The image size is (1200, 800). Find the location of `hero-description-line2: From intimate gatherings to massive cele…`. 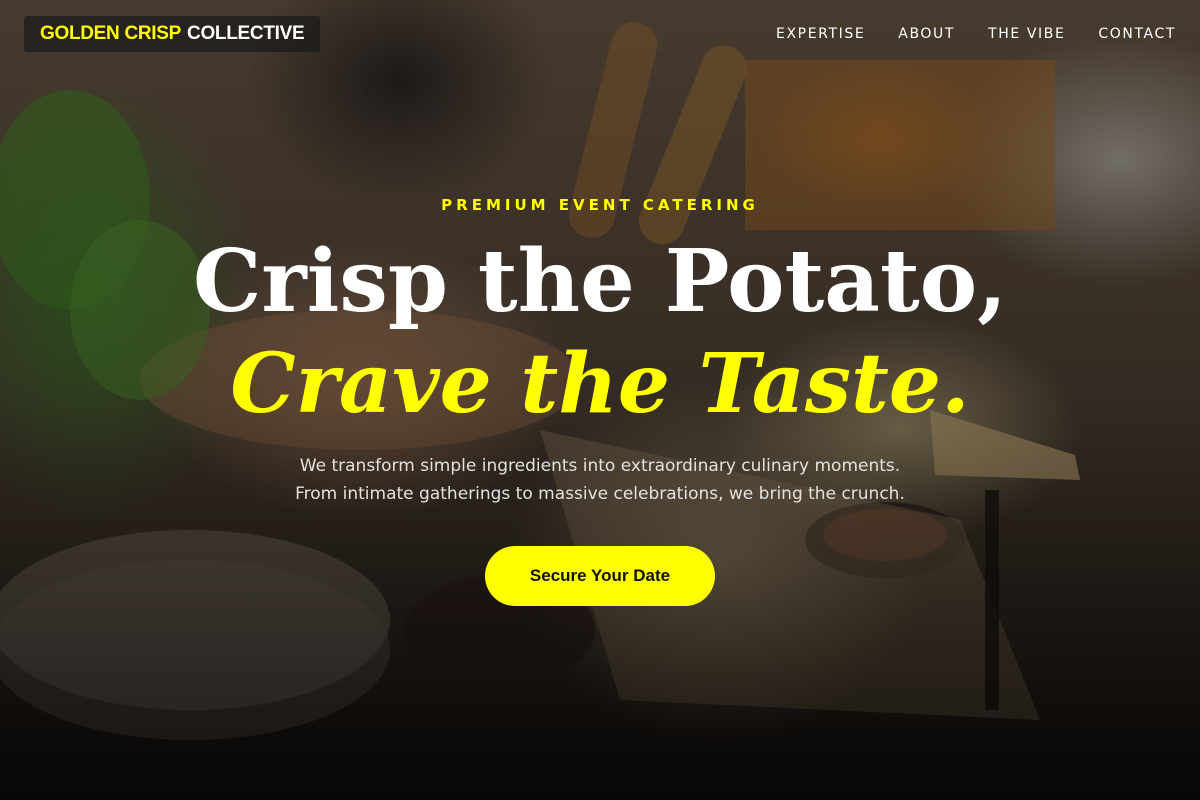

hero-description-line2: From intimate gatherings to massive cele… is located at coordinates (600, 494).